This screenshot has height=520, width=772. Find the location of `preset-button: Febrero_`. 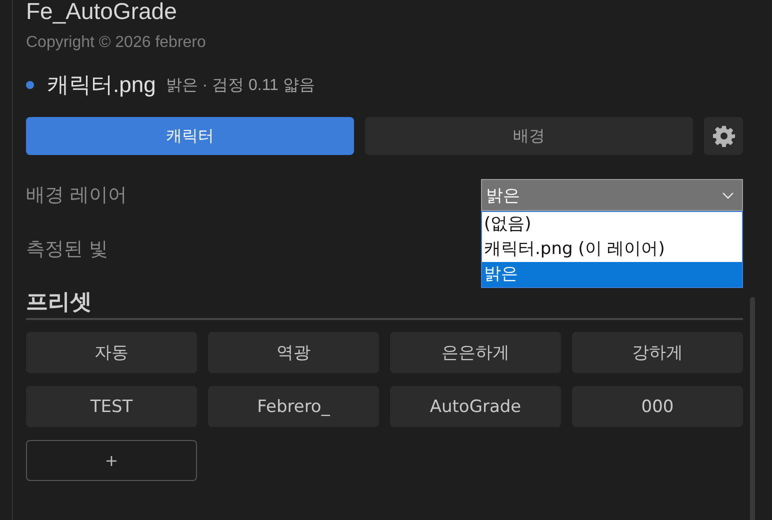

preset-button: Febrero_ is located at coordinates (293, 406).